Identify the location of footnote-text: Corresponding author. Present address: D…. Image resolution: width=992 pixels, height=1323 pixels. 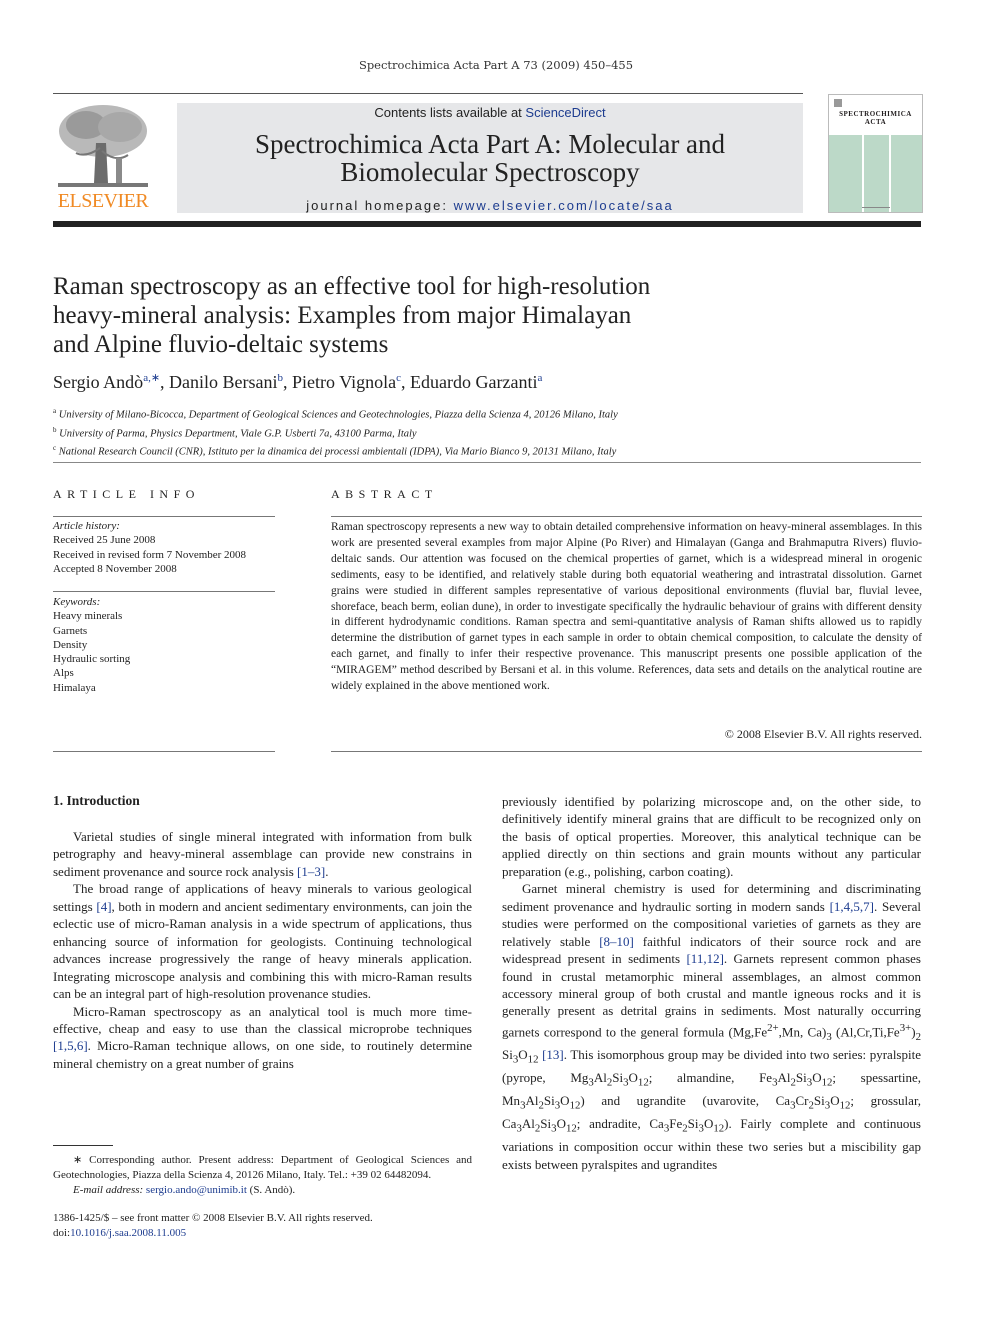
(262, 1167).